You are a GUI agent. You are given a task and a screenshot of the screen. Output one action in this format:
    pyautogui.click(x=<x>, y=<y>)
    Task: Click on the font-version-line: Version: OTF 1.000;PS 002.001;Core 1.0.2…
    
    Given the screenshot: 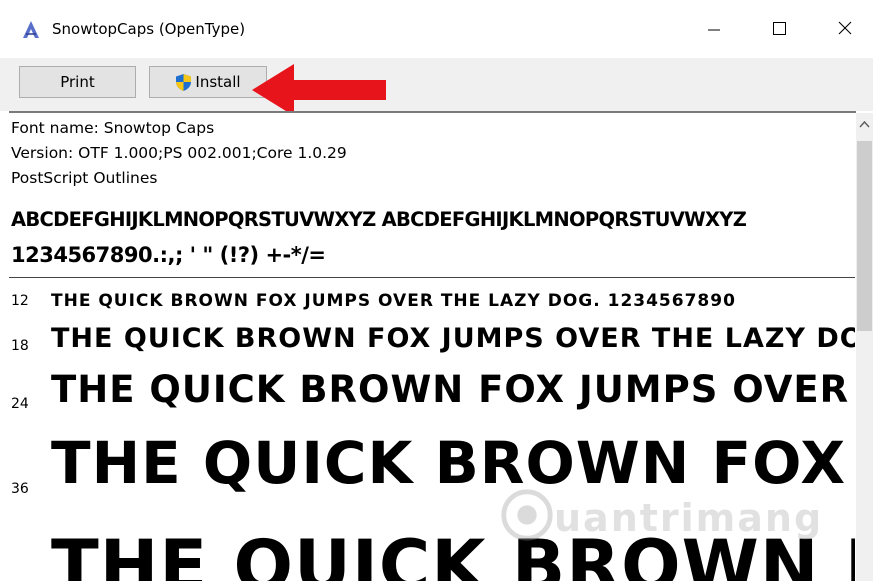 What is the action you would take?
    pyautogui.click(x=179, y=153)
    